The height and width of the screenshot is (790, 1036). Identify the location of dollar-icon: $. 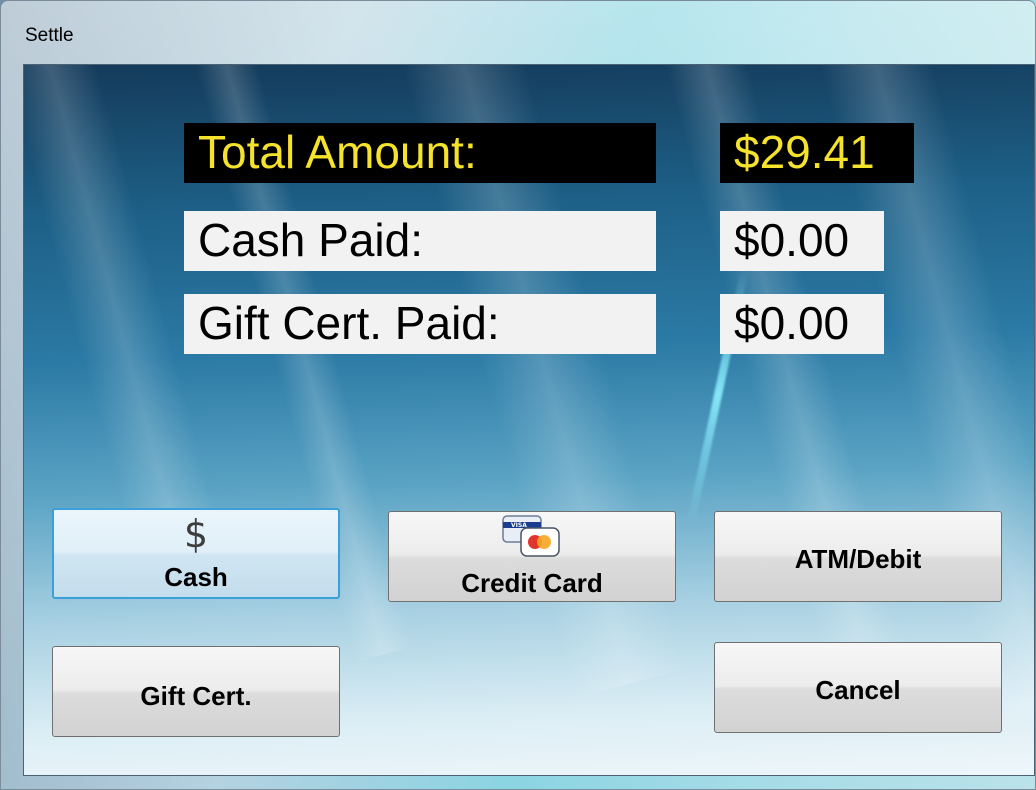
(196, 534).